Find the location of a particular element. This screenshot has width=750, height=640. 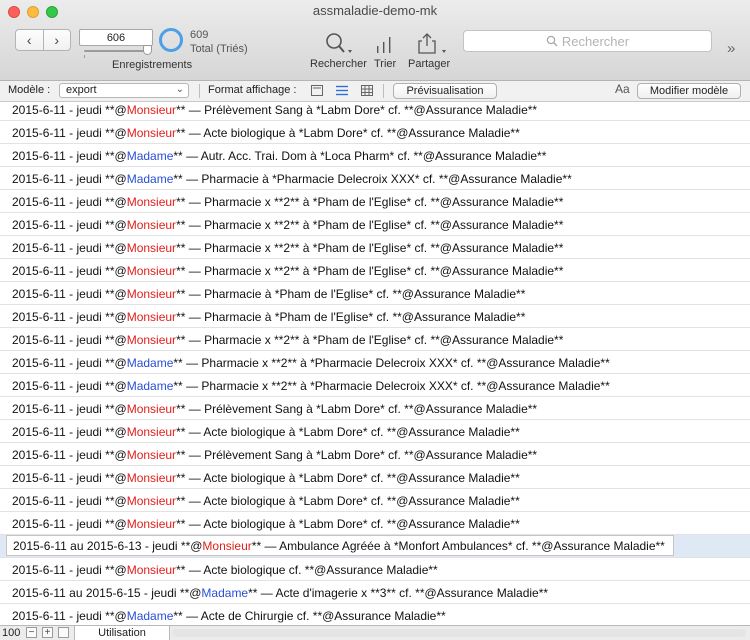

zoom-in-button: + is located at coordinates (47, 632).